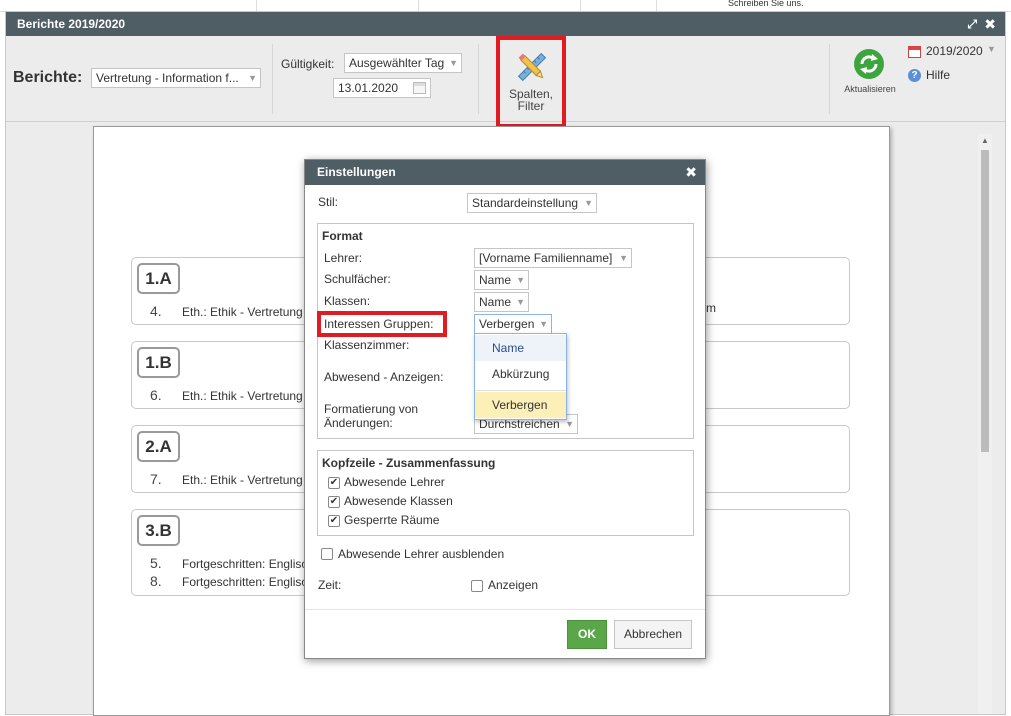  I want to click on class-name: 1.B, so click(158, 362).